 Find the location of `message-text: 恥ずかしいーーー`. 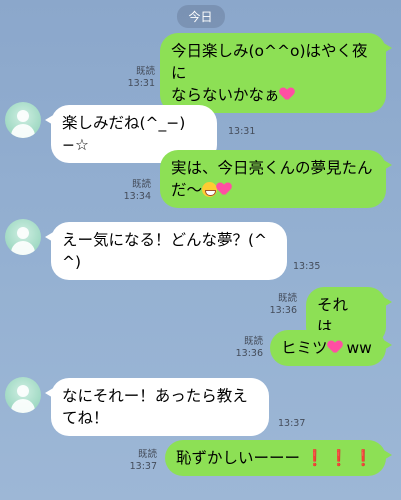

message-text: 恥ずかしいーーー is located at coordinates (238, 458).